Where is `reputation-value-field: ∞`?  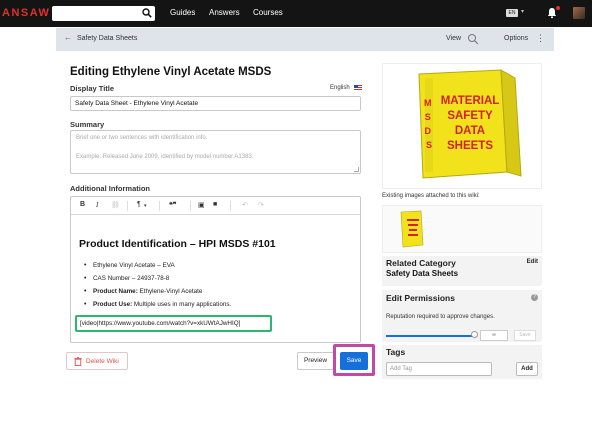
reputation-value-field: ∞ is located at coordinates (494, 335).